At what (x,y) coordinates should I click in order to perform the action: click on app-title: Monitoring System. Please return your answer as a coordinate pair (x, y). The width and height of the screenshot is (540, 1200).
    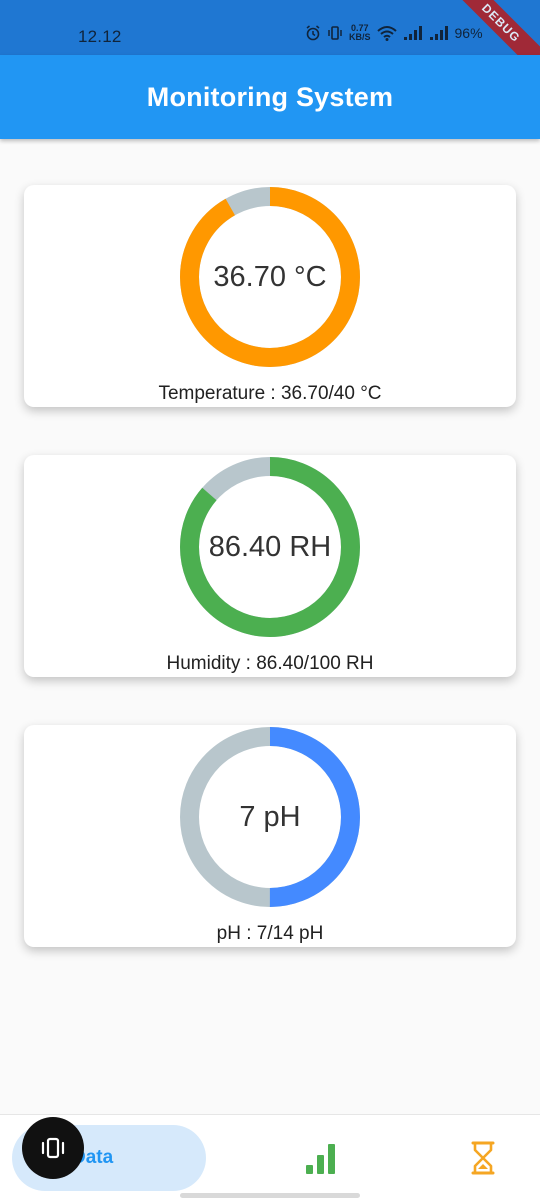
    Looking at the image, I should click on (270, 96).